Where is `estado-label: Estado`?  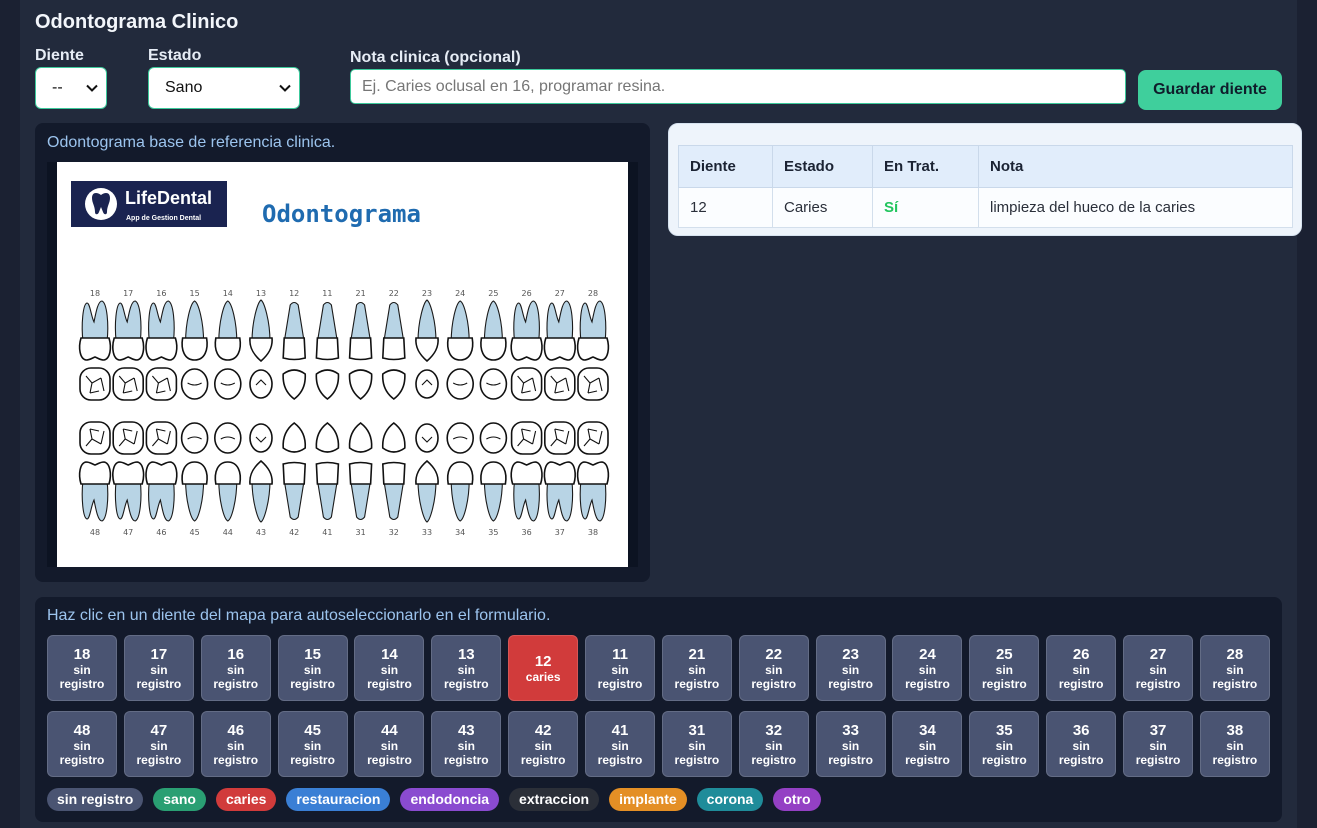
estado-label: Estado is located at coordinates (175, 55).